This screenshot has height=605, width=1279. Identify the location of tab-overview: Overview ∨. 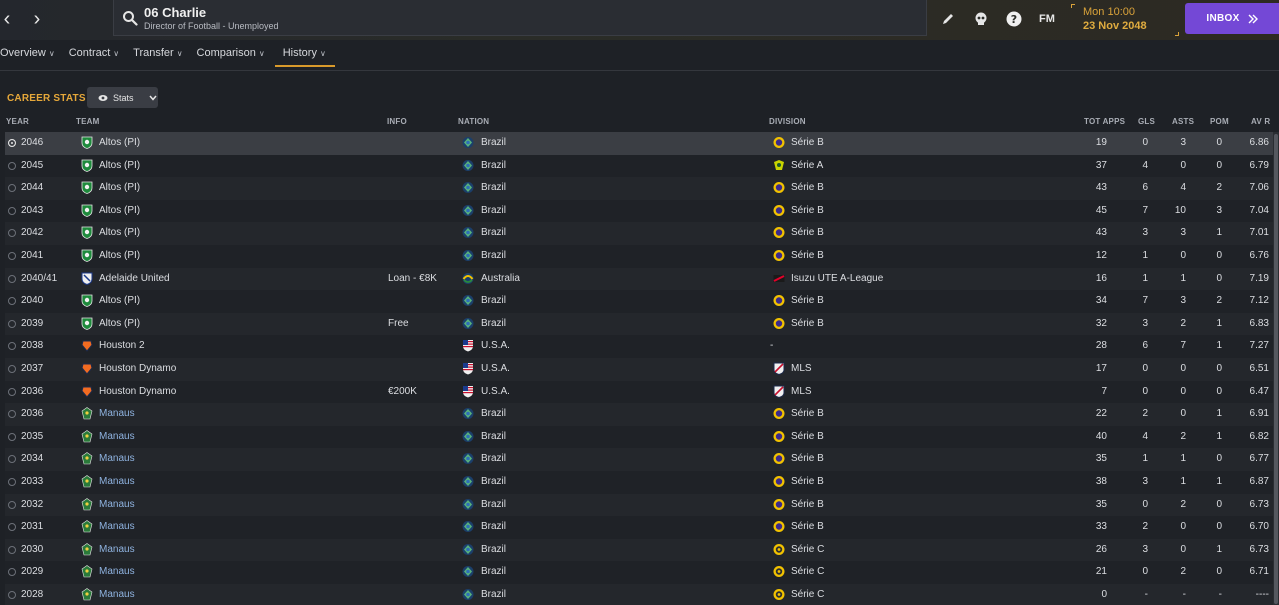
(32, 55).